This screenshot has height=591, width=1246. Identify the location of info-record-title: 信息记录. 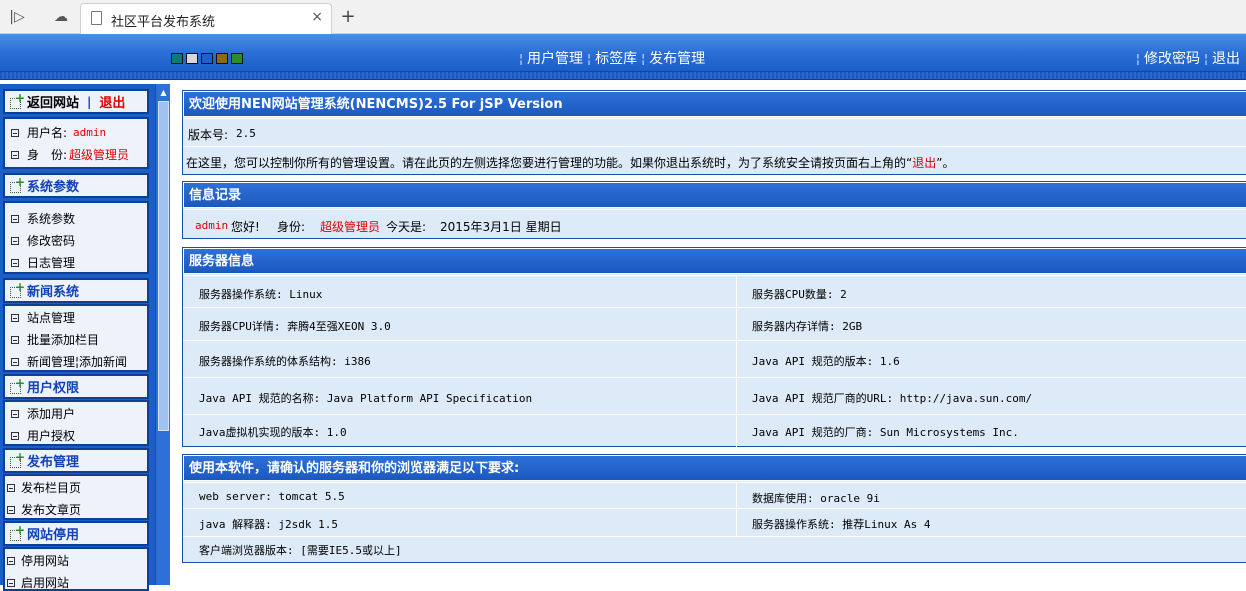
(714, 195).